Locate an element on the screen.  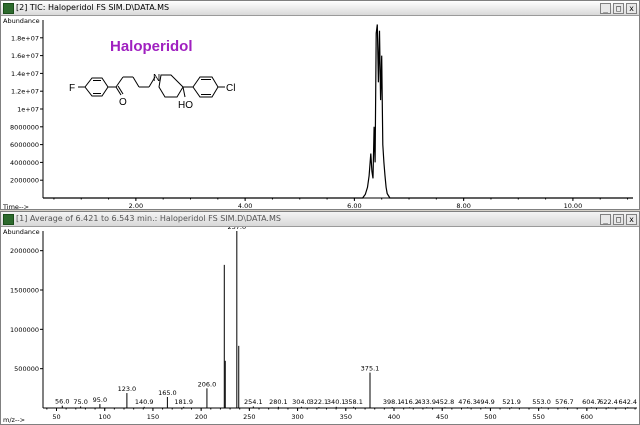
atom-o: O is located at coordinates (123, 102).